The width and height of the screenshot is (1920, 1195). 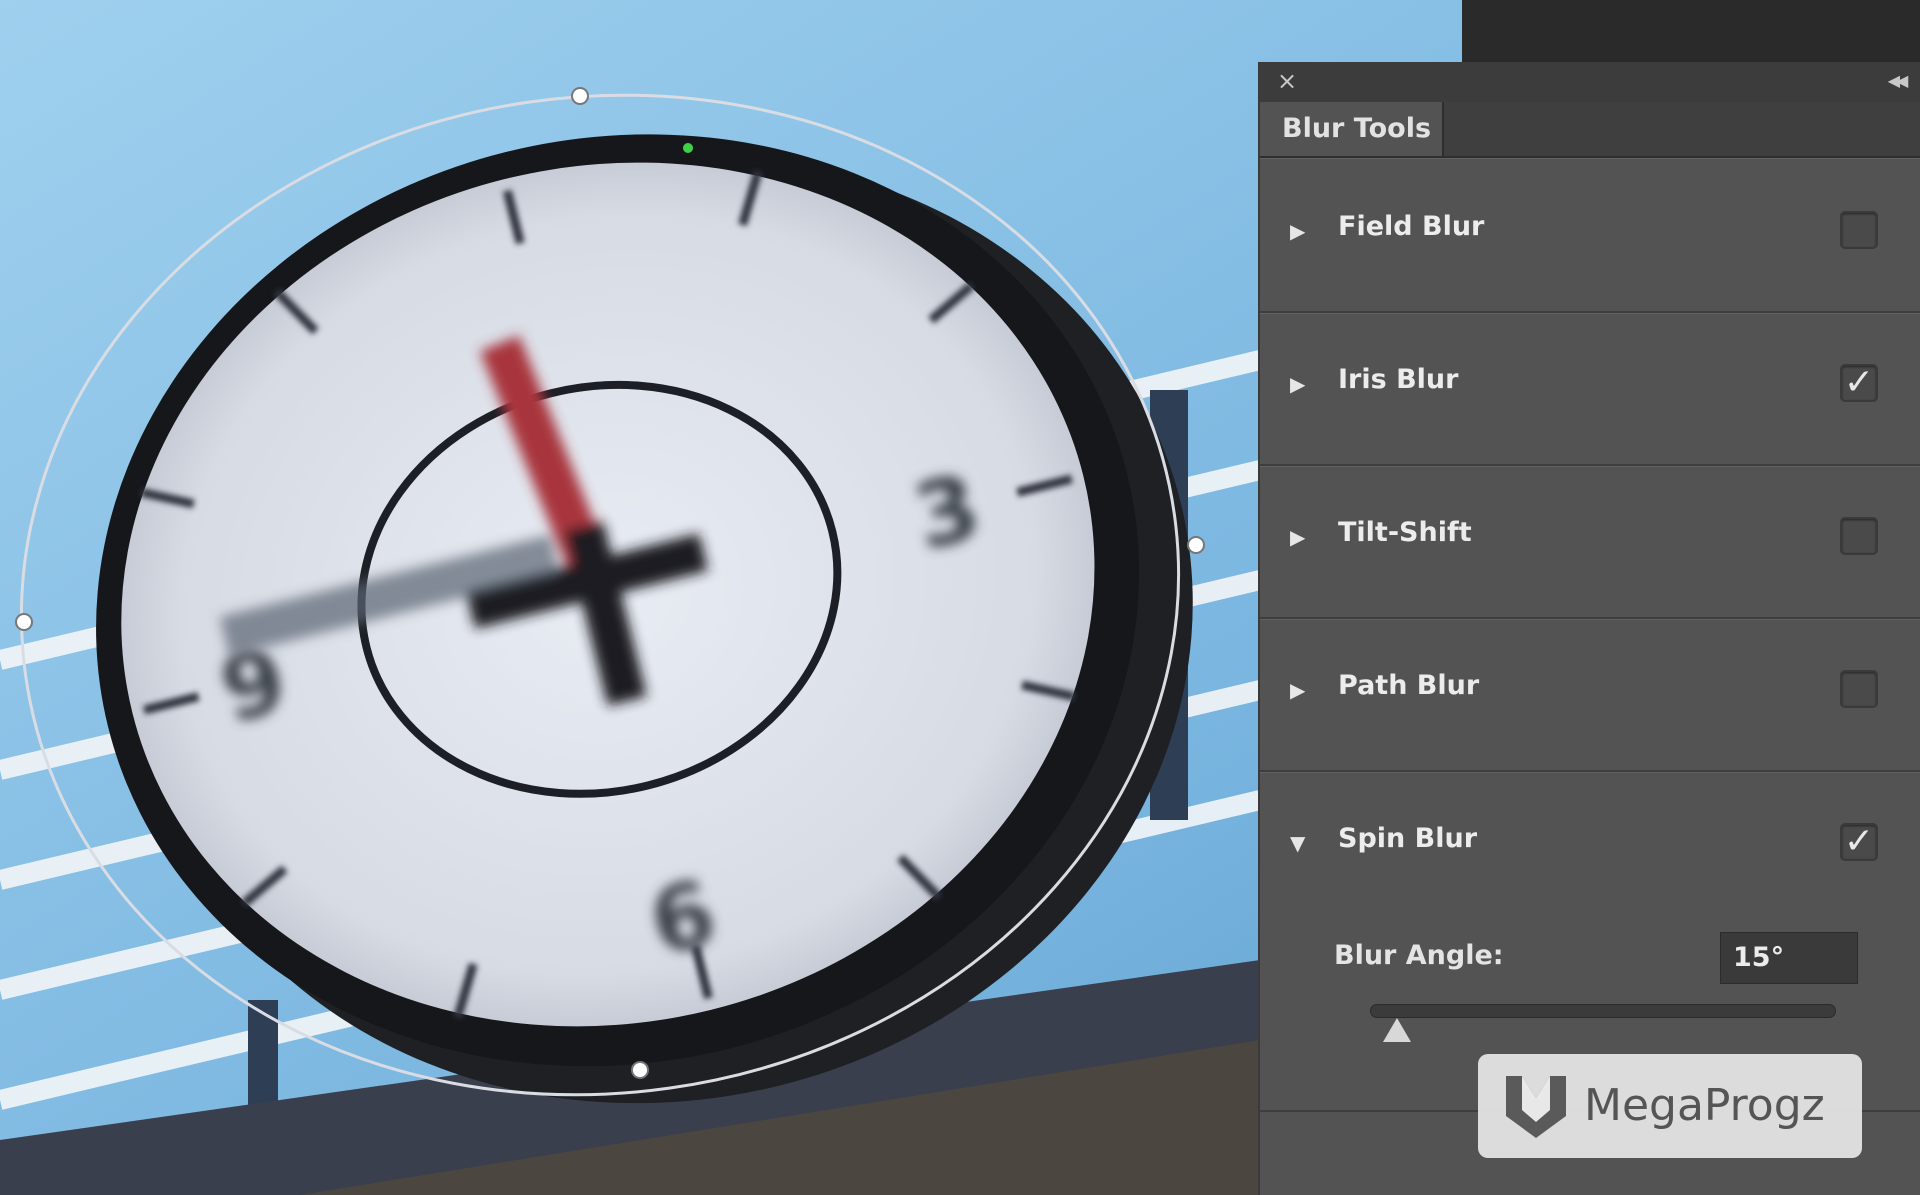 What do you see at coordinates (1408, 838) in the screenshot?
I see `section-label: Spin Blur` at bounding box center [1408, 838].